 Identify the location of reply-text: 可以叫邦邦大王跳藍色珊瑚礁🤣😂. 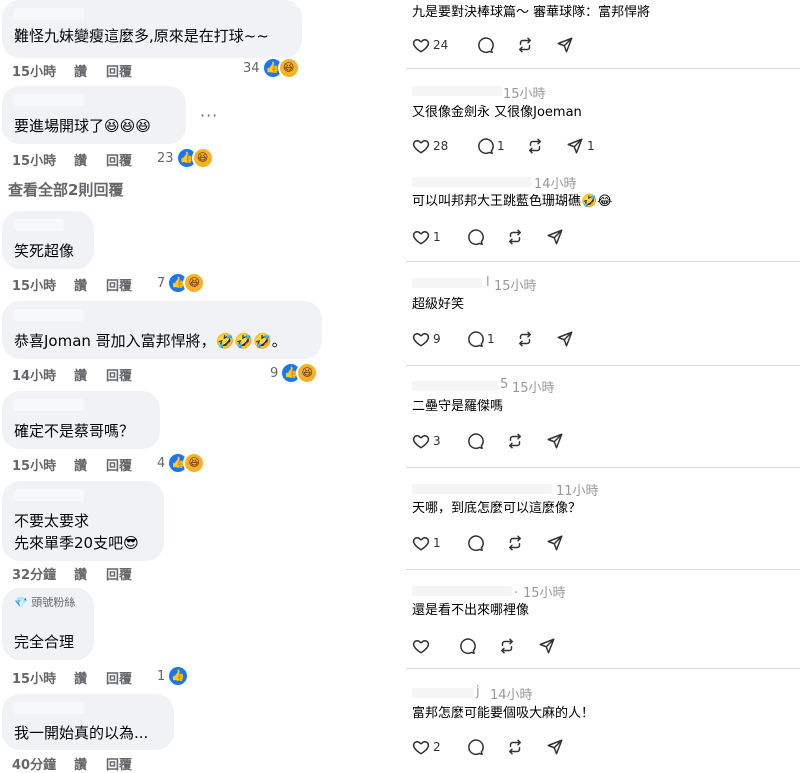
(512, 201).